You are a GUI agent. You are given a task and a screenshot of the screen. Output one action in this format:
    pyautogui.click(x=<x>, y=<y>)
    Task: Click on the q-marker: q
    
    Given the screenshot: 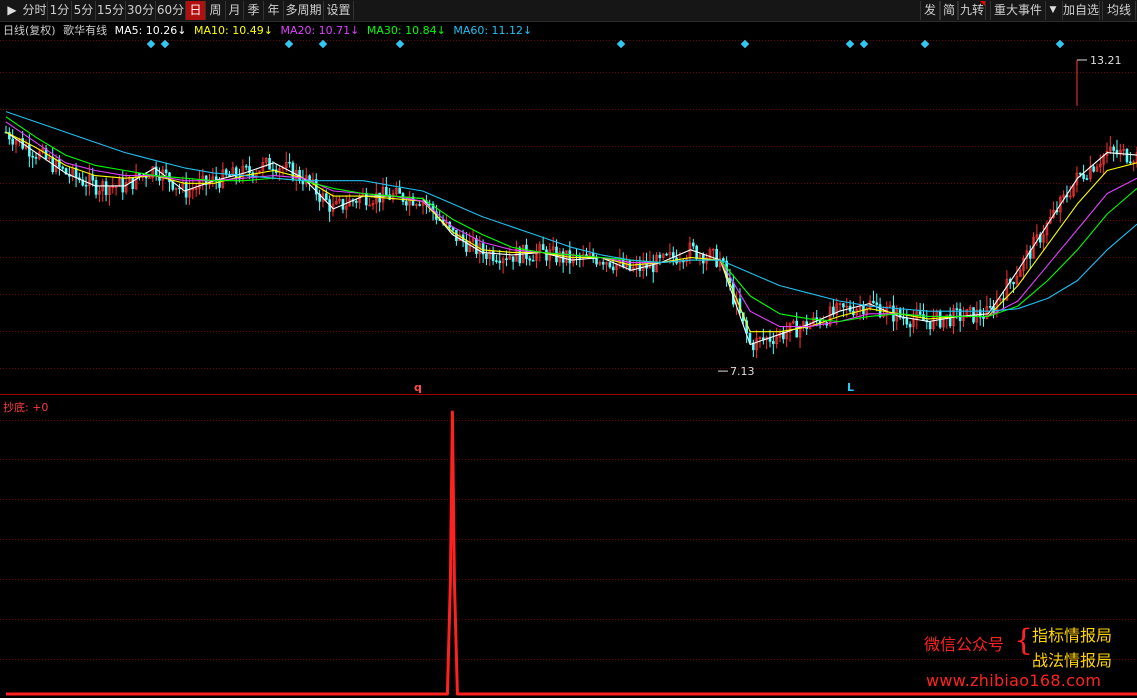 What is the action you would take?
    pyautogui.click(x=418, y=387)
    